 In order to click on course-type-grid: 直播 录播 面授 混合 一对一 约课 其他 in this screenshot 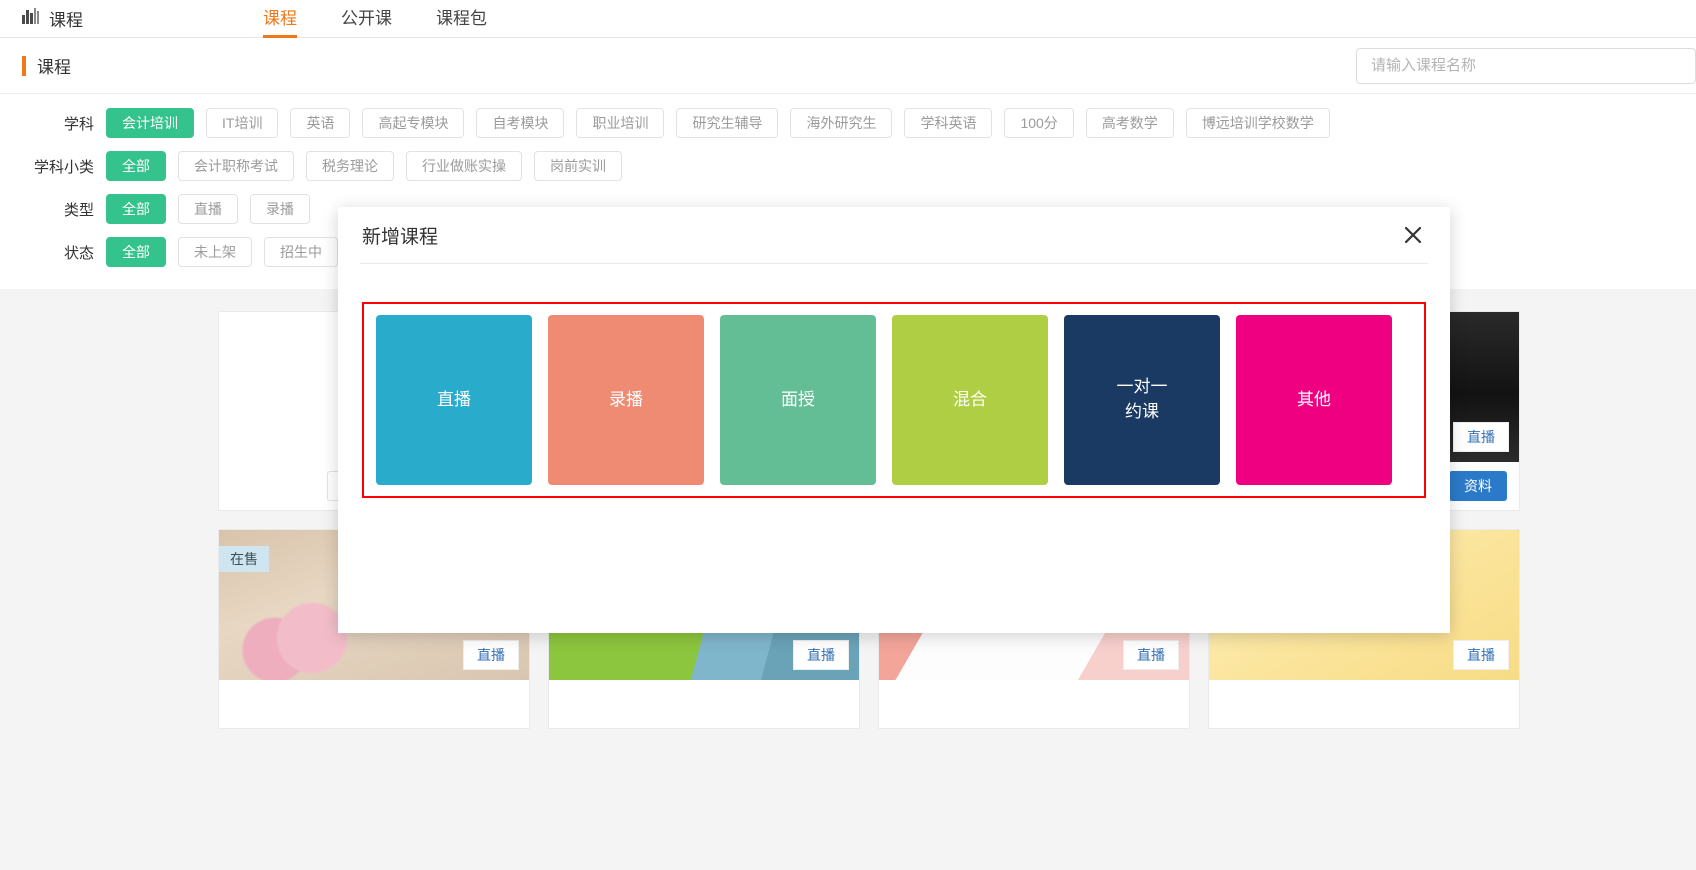, I will do `click(894, 400)`.